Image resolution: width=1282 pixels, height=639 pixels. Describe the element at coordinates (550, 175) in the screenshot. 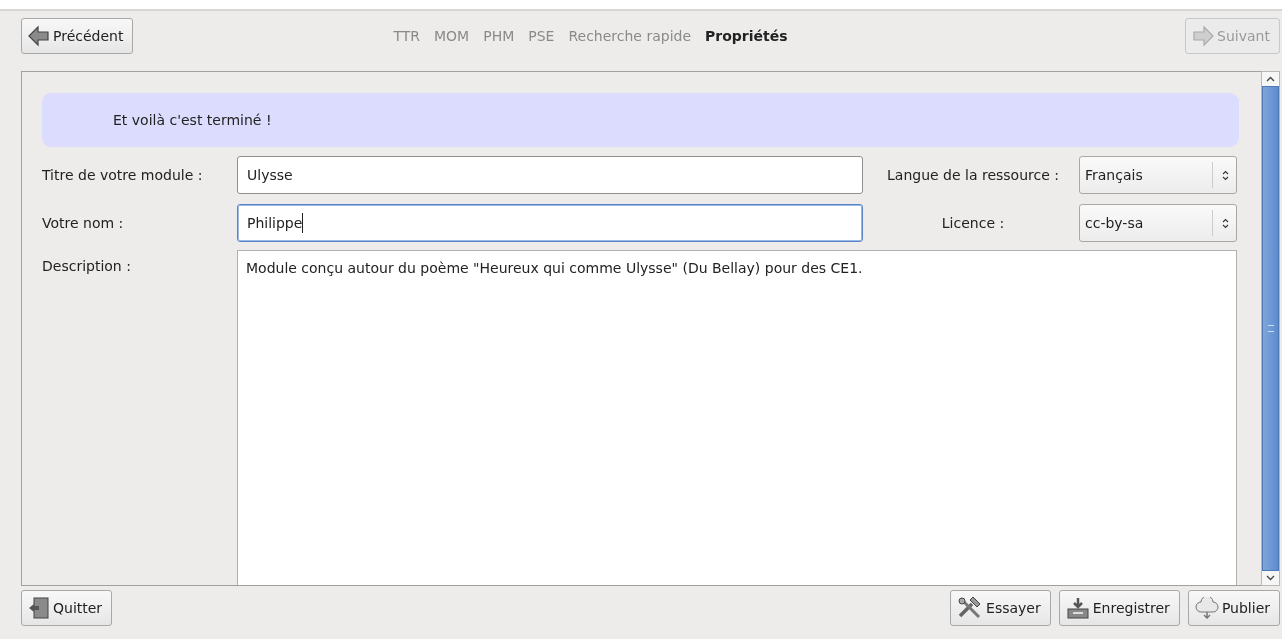

I see `input-field: Ulysse` at that location.